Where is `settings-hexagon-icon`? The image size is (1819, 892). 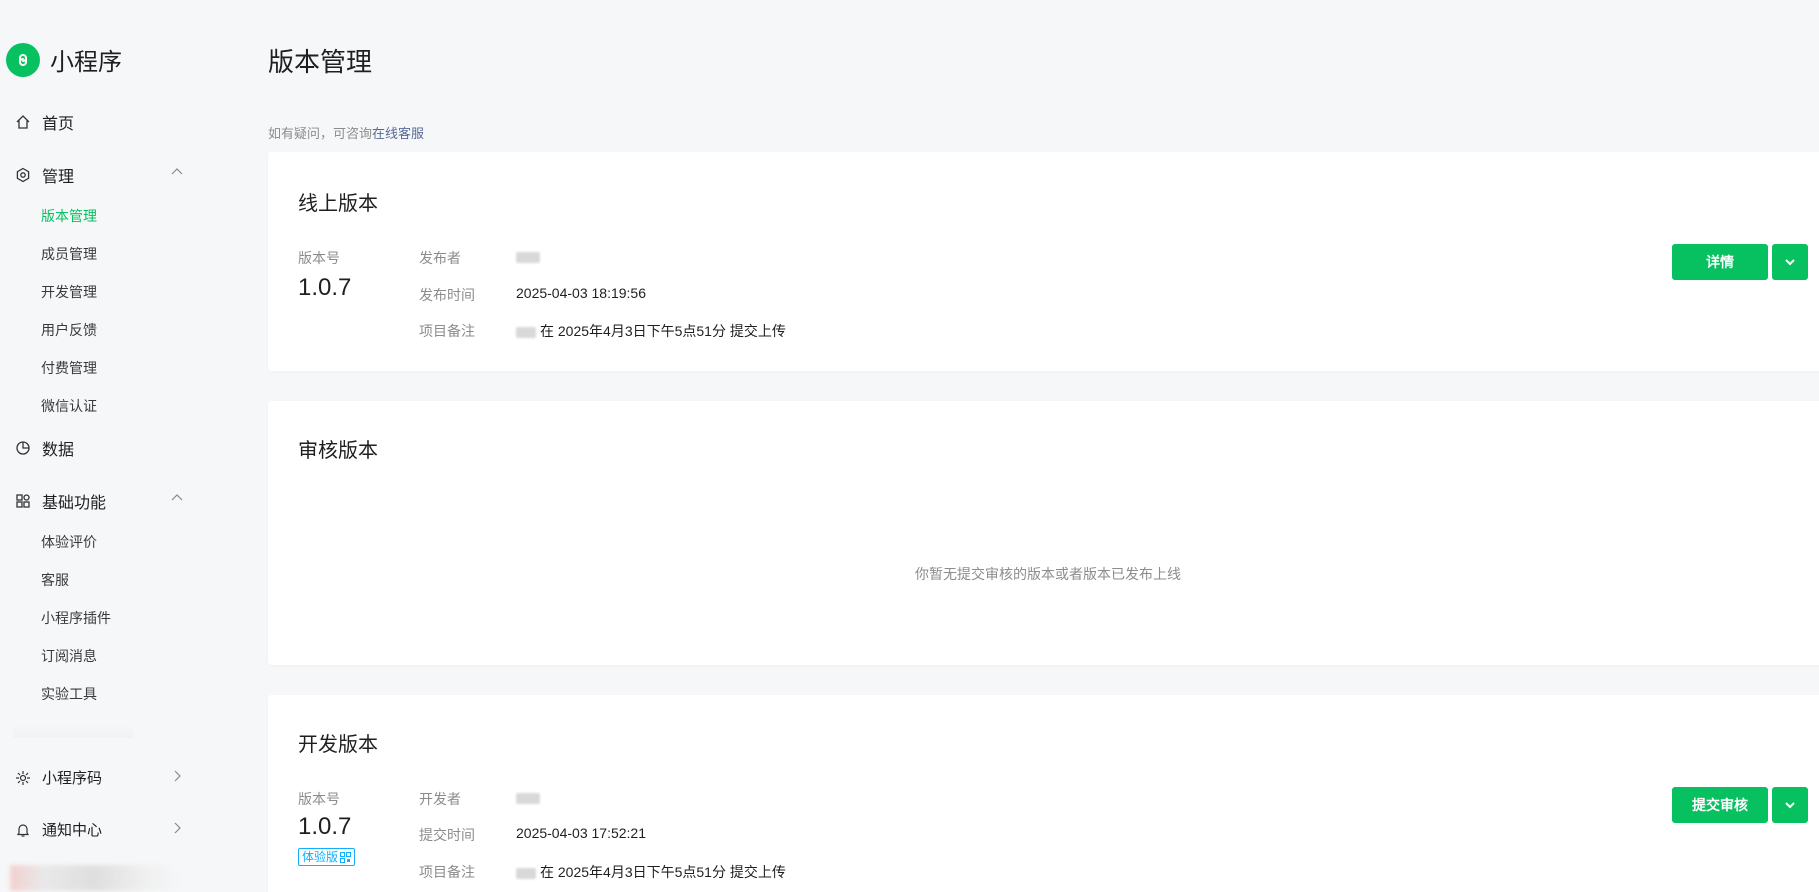 settings-hexagon-icon is located at coordinates (23, 175).